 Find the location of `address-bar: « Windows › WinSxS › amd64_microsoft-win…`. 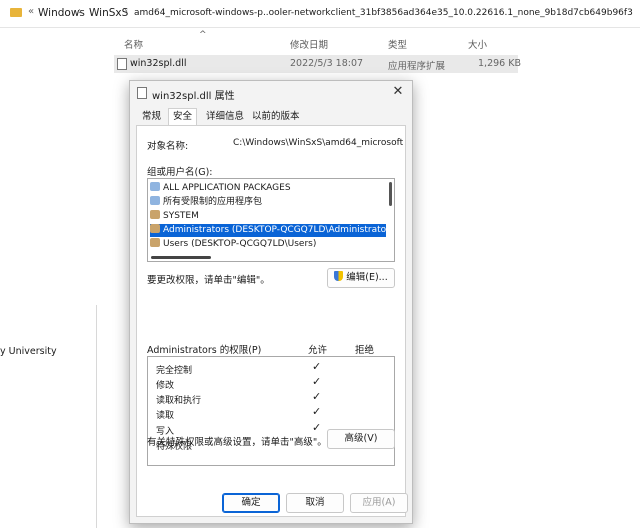

address-bar: « Windows › WinSxS › amd64_microsoft-win… is located at coordinates (320, 14).